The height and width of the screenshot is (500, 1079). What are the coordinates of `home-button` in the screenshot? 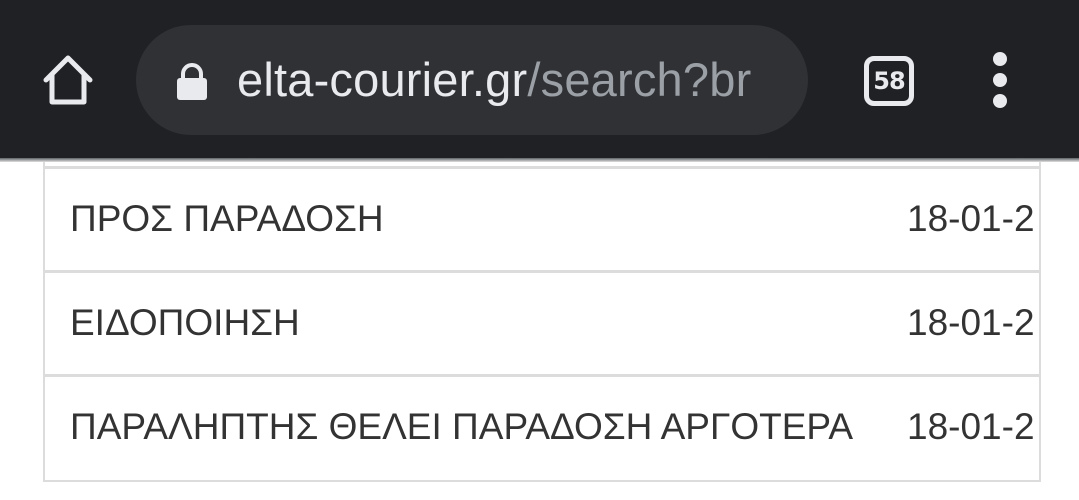 It's located at (68, 80).